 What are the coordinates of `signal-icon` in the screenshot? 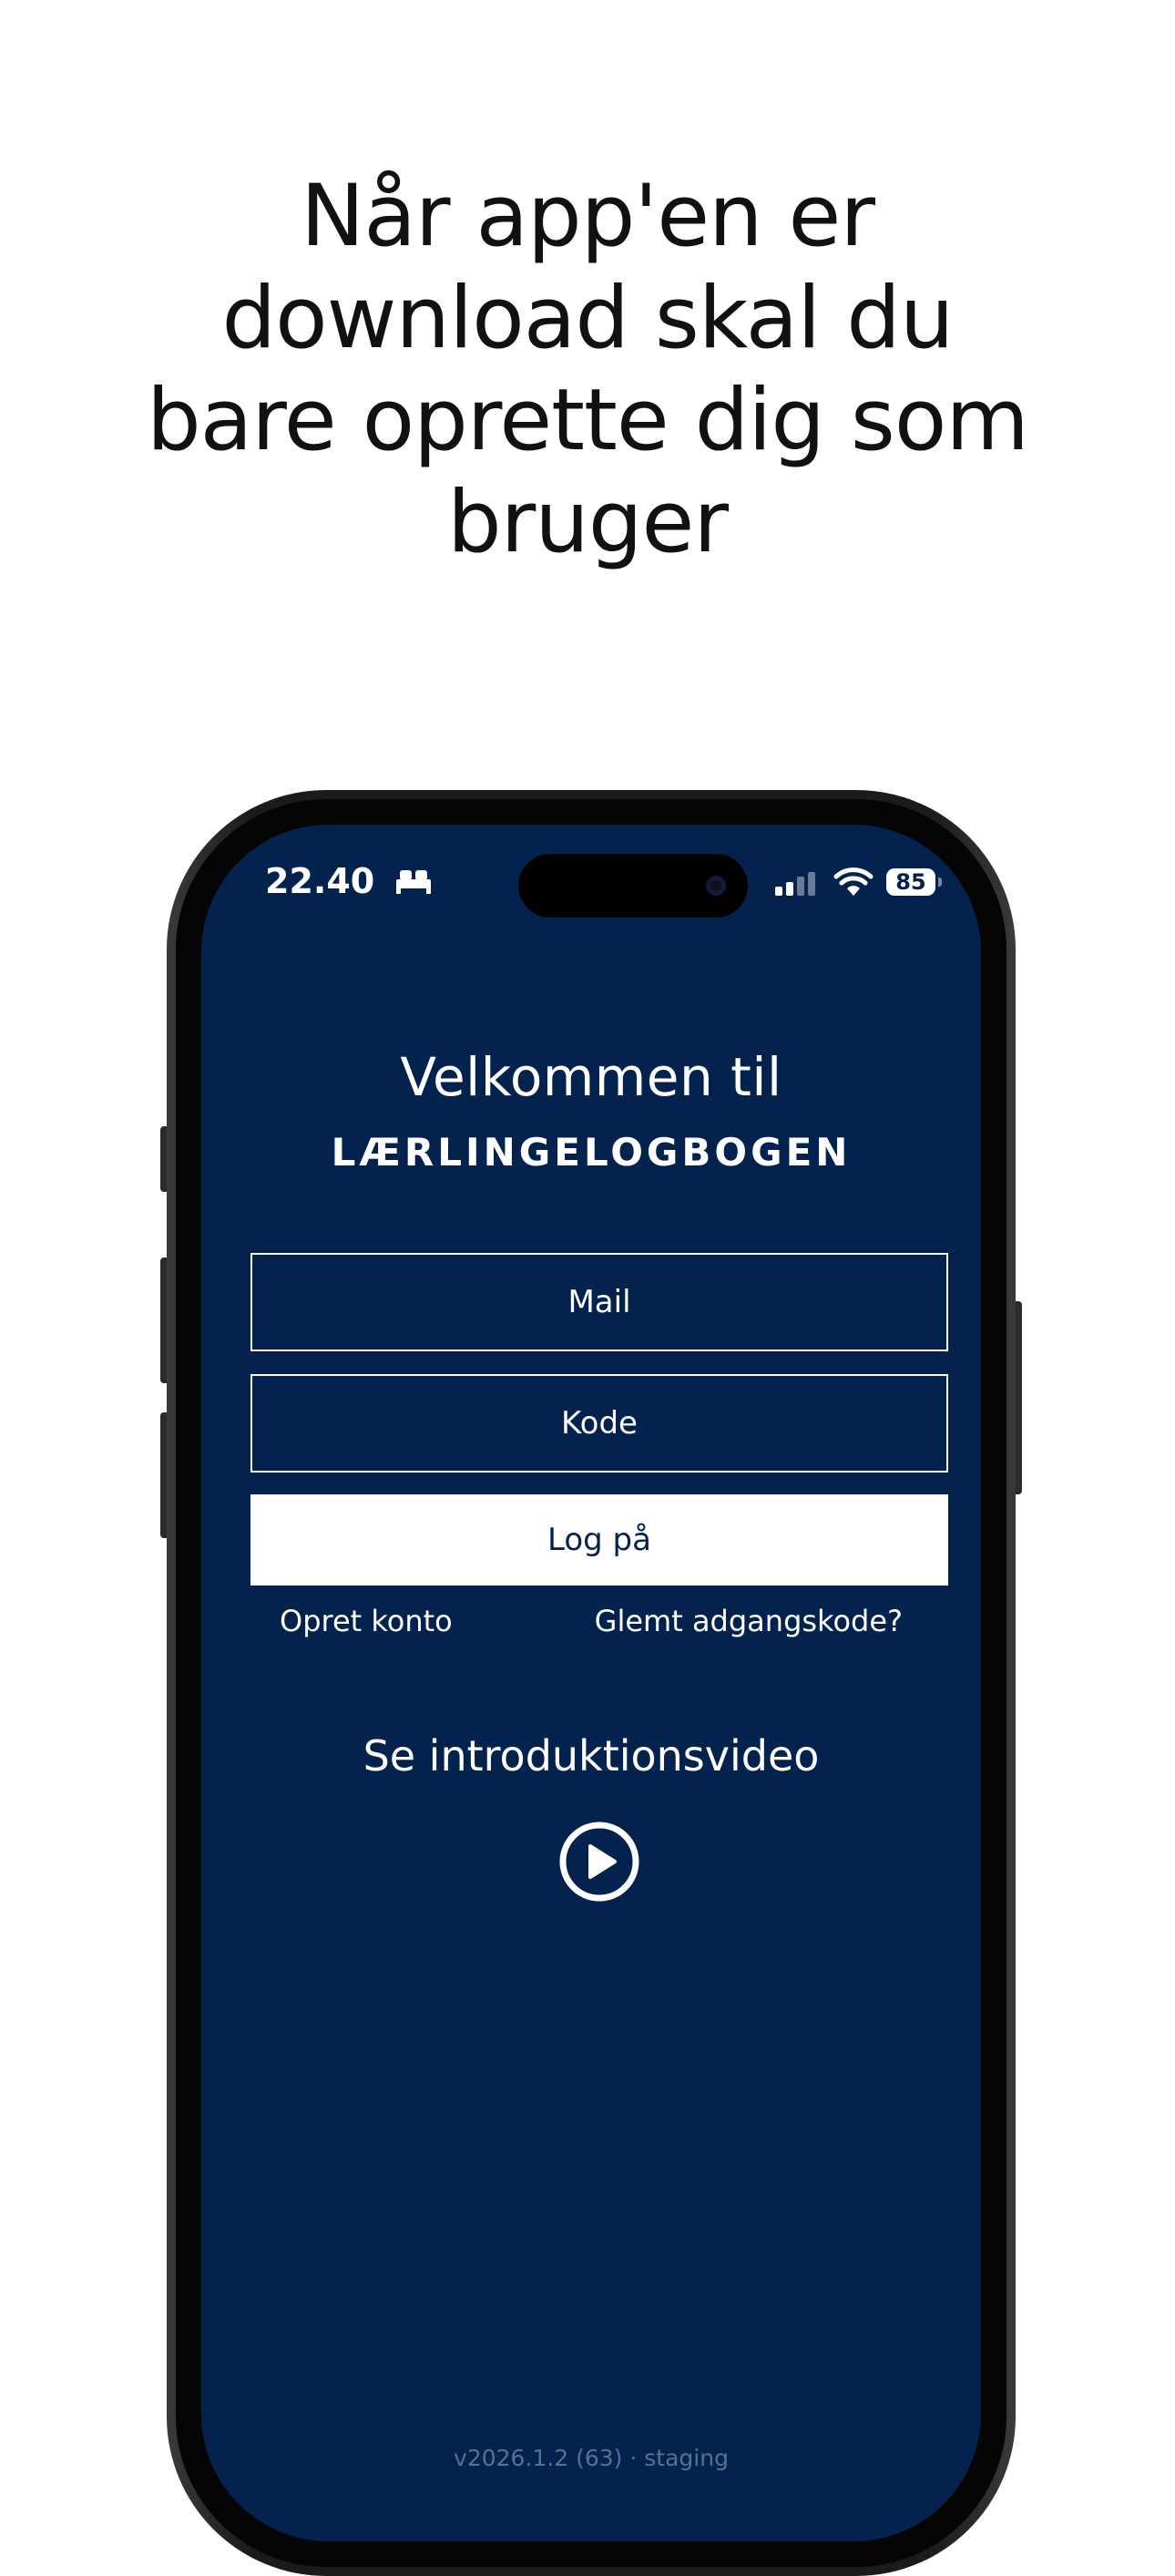 It's located at (795, 884).